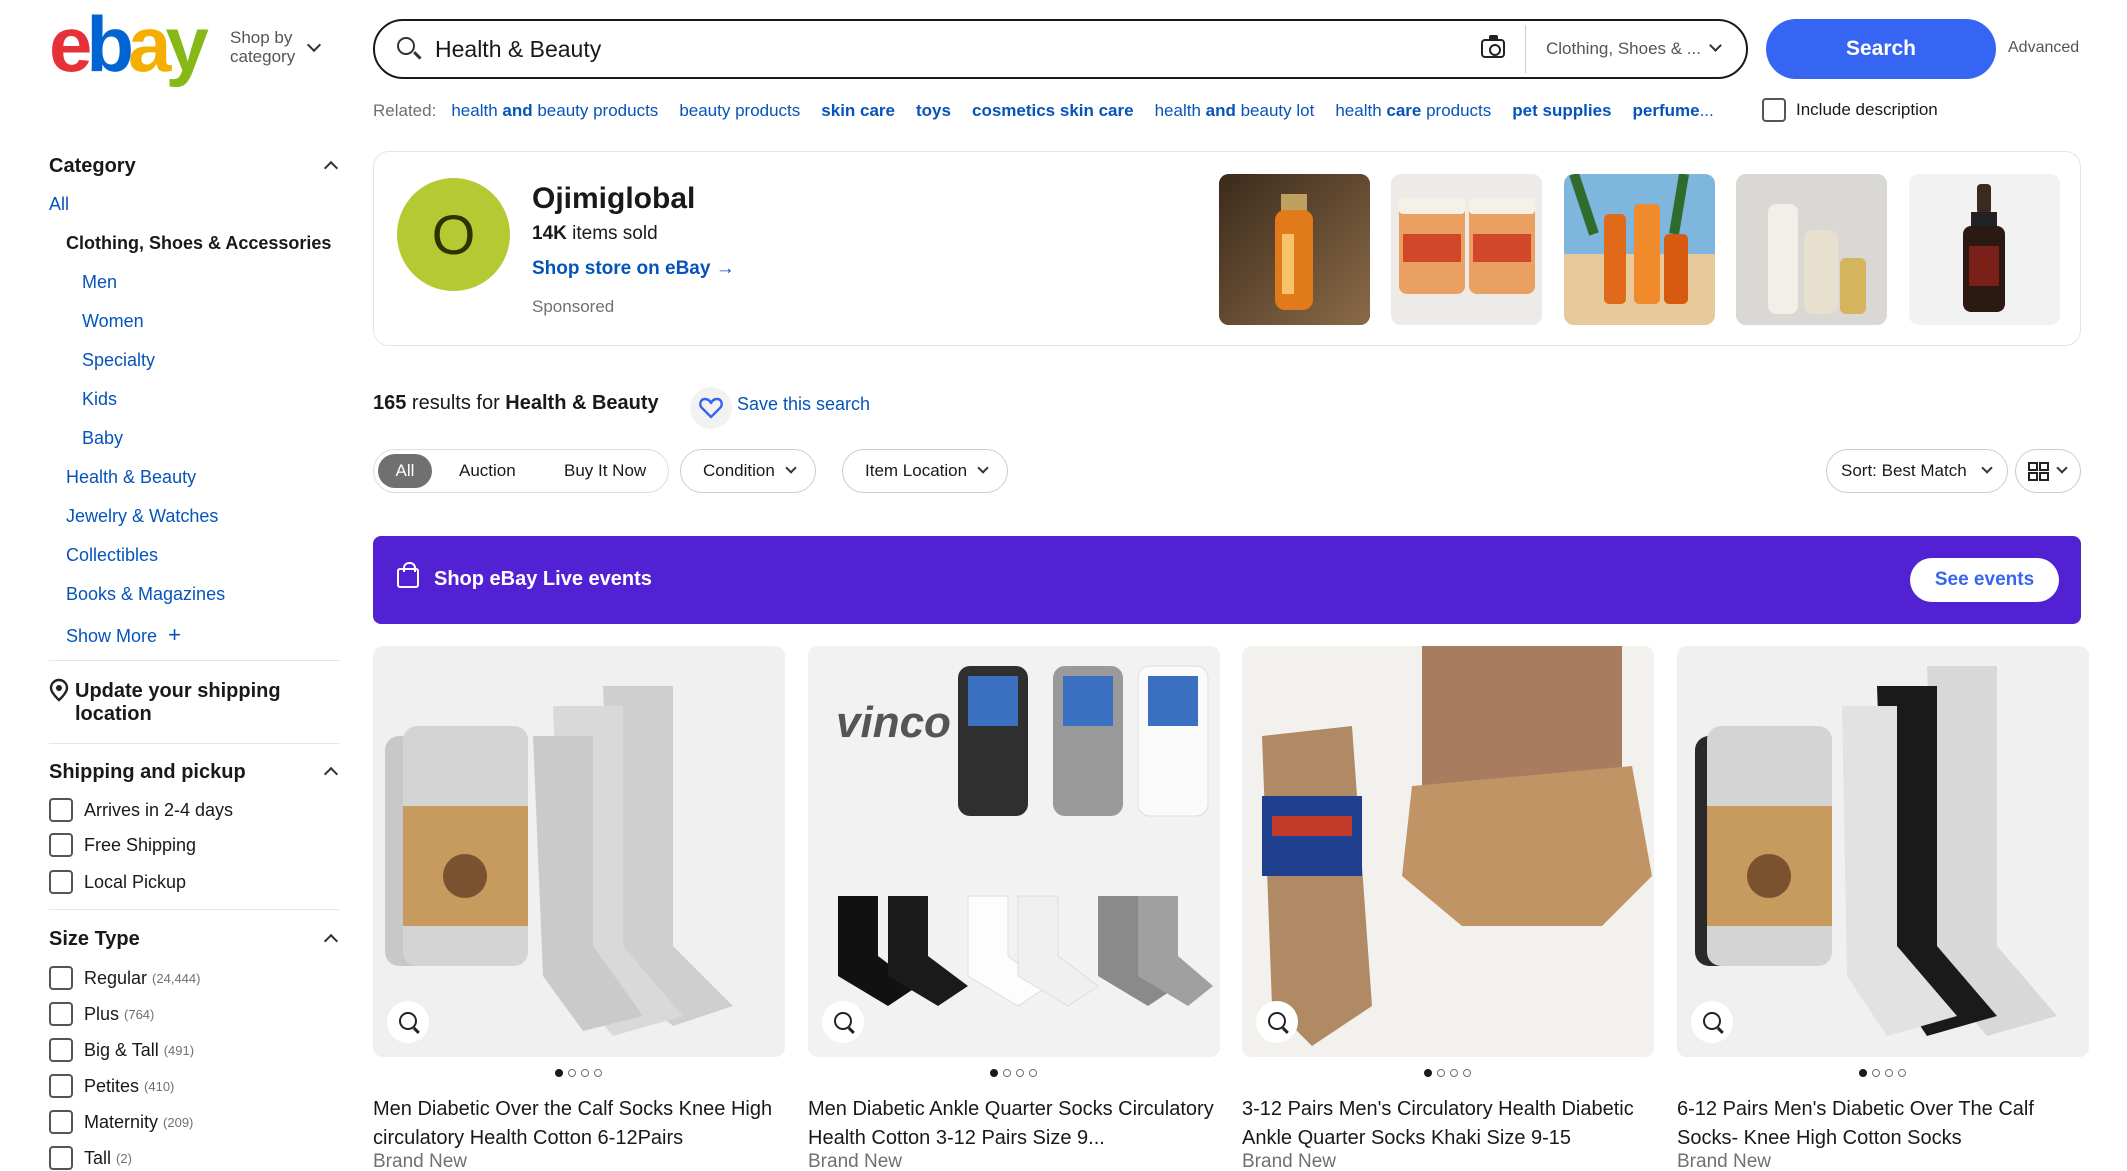  What do you see at coordinates (141, 810) in the screenshot?
I see `filter-arrives-2-4-days: Arrives in 2-4 days` at bounding box center [141, 810].